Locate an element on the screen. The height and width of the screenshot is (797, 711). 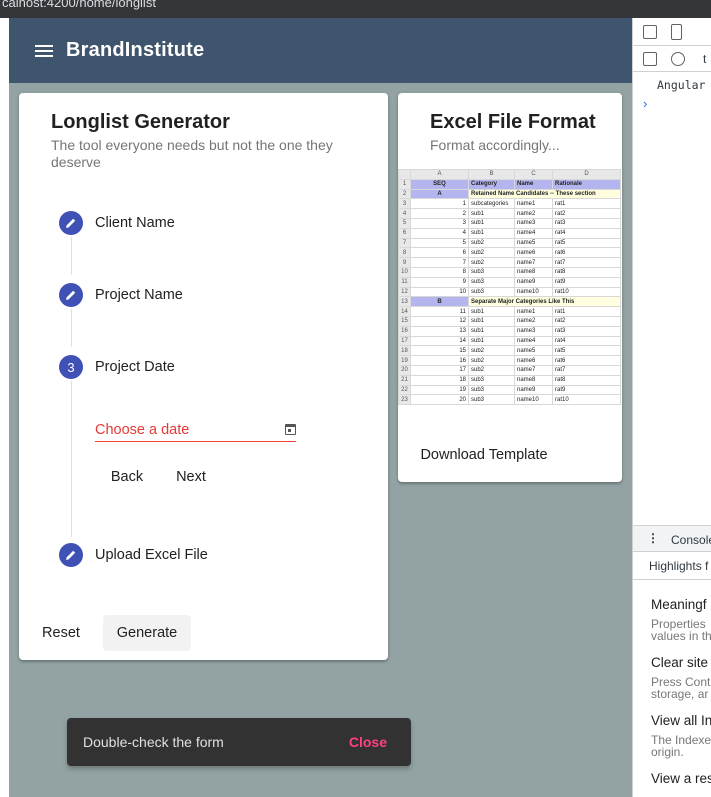
console-toolbar: t is located at coordinates (672, 59).